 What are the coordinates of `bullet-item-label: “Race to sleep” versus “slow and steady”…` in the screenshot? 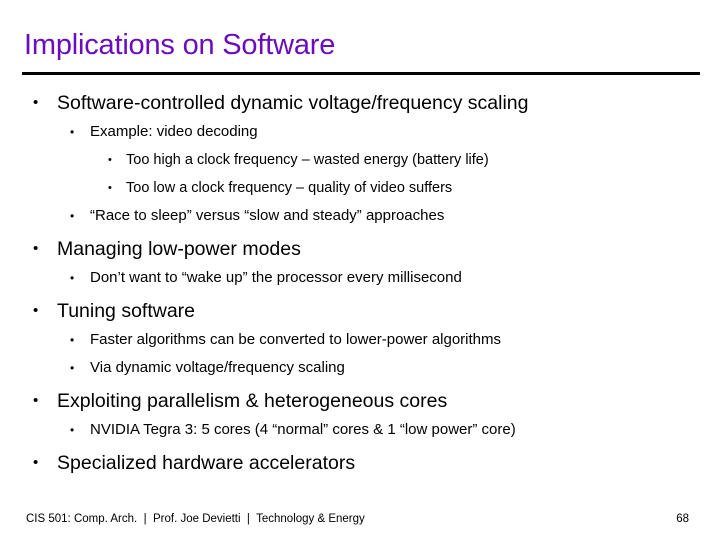 It's located at (267, 215).